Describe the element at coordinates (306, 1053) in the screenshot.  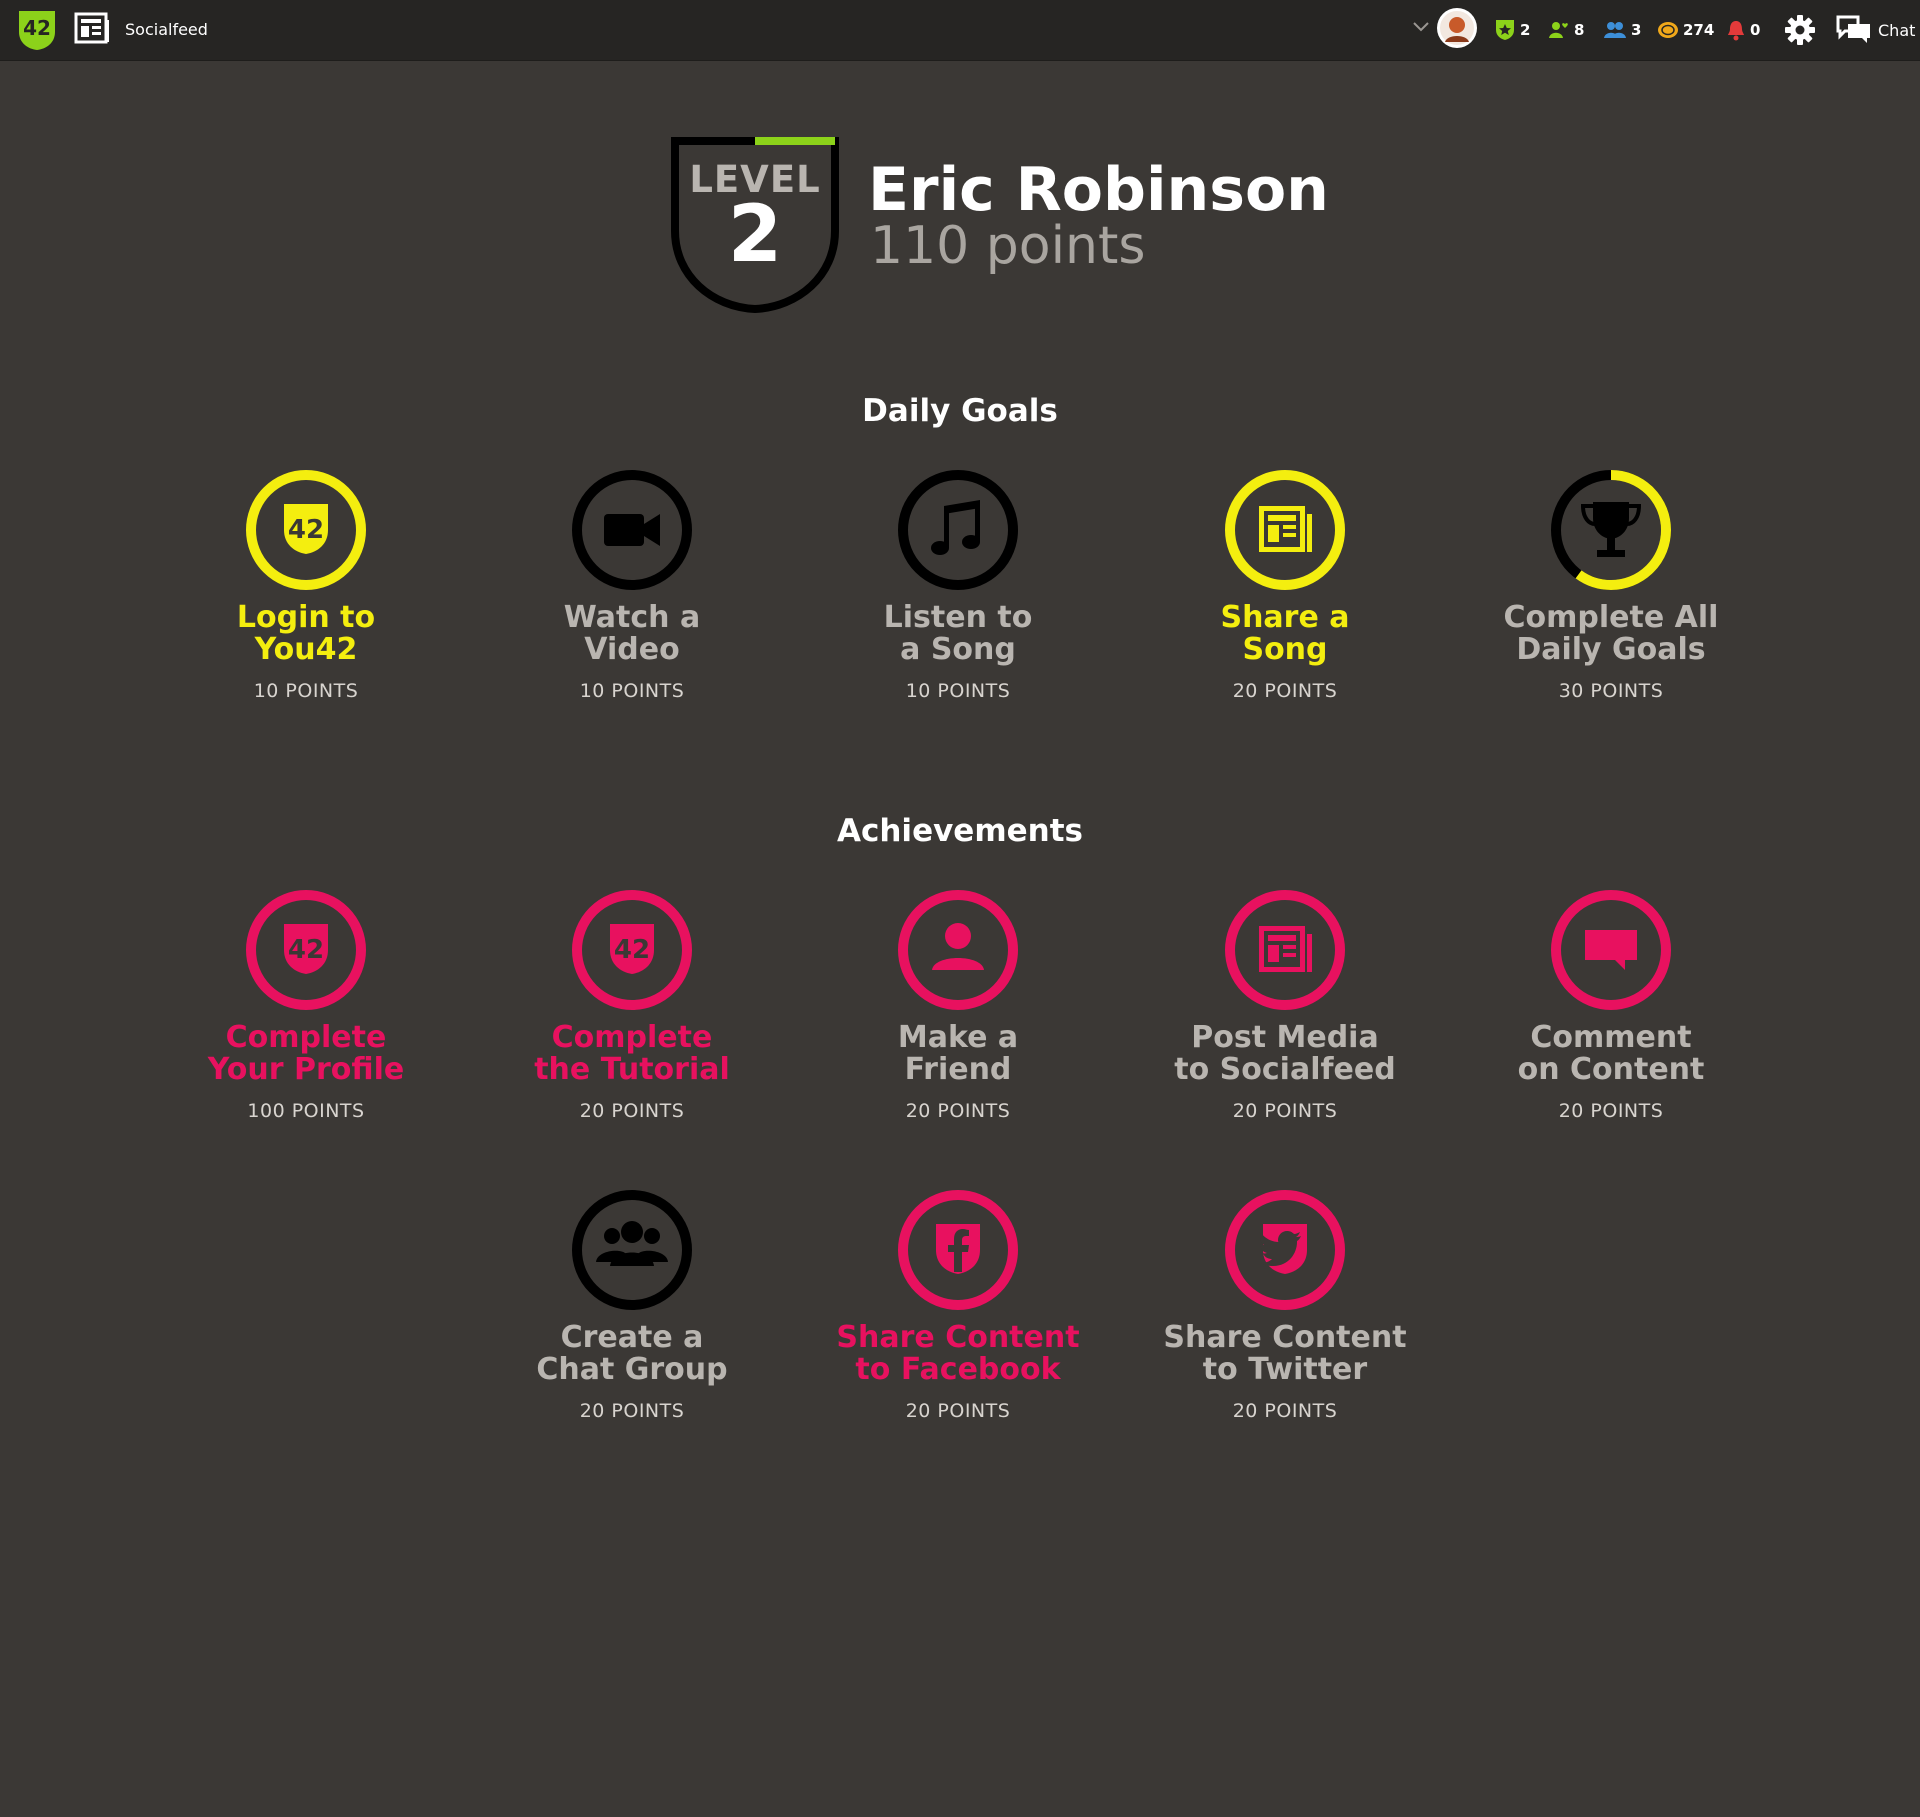
I see `achievement-complete-profile-title: Complete Your Profile` at that location.